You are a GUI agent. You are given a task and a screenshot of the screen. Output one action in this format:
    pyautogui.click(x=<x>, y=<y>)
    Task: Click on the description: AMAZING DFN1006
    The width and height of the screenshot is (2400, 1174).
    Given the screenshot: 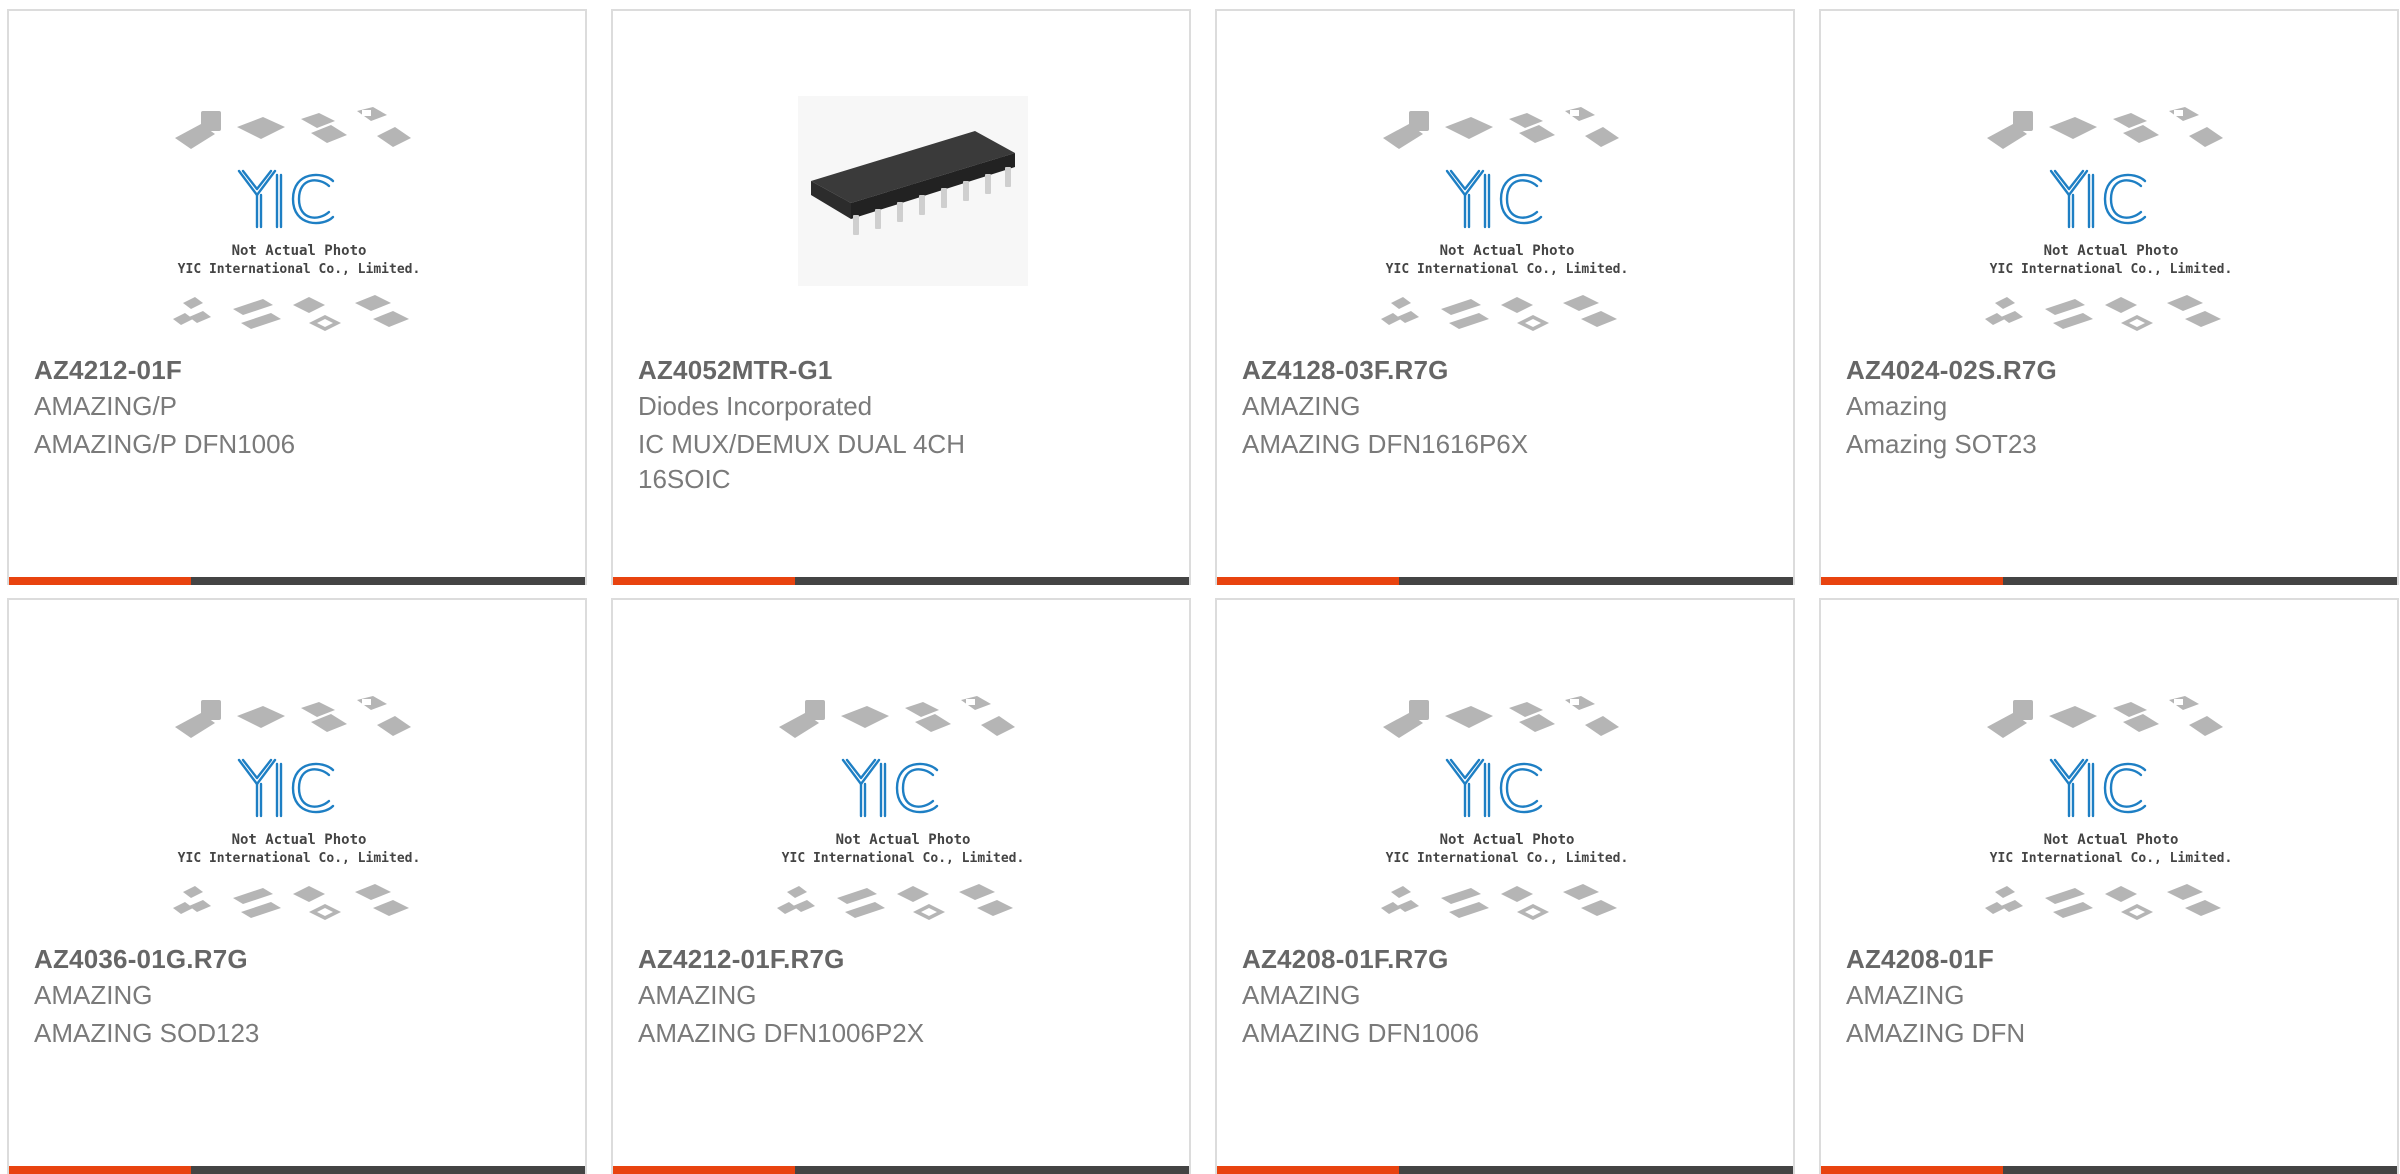 What is the action you would take?
    pyautogui.click(x=1360, y=1033)
    